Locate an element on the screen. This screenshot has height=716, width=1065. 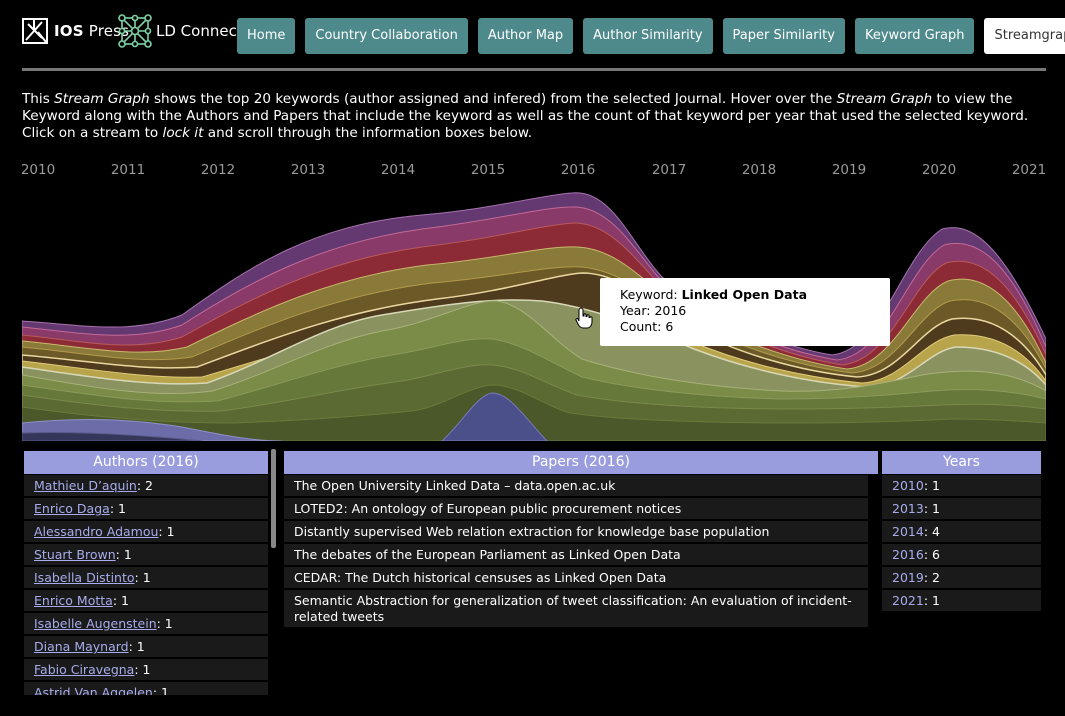
network-graph-icon is located at coordinates (135, 31).